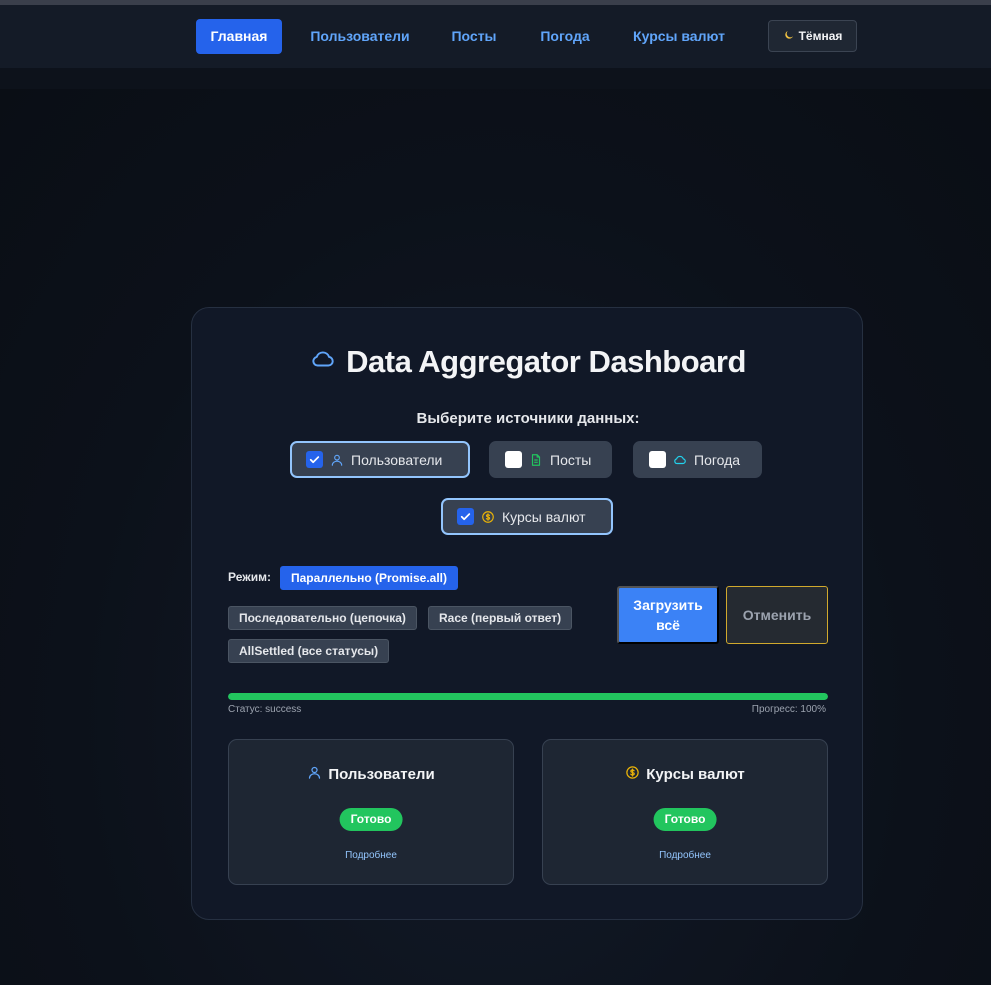 The image size is (991, 985). I want to click on mode-label: Режим:, so click(249, 577).